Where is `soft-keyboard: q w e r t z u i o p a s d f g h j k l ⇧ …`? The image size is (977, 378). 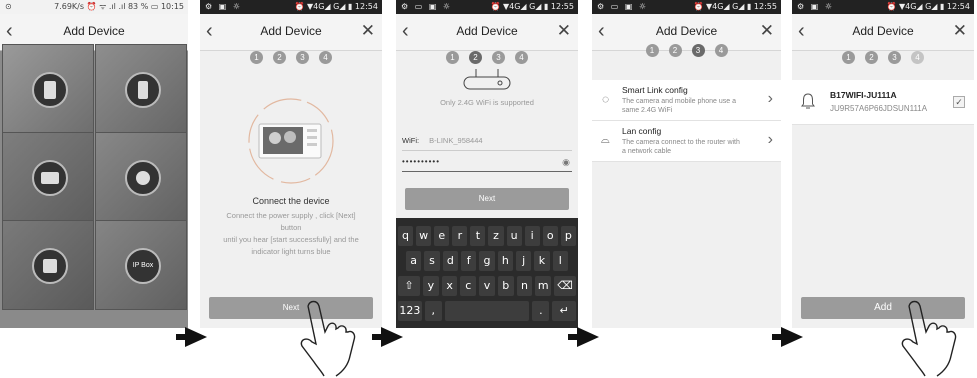 soft-keyboard: q w e r t z u i o p a s d f g h j k l ⇧ … is located at coordinates (487, 273).